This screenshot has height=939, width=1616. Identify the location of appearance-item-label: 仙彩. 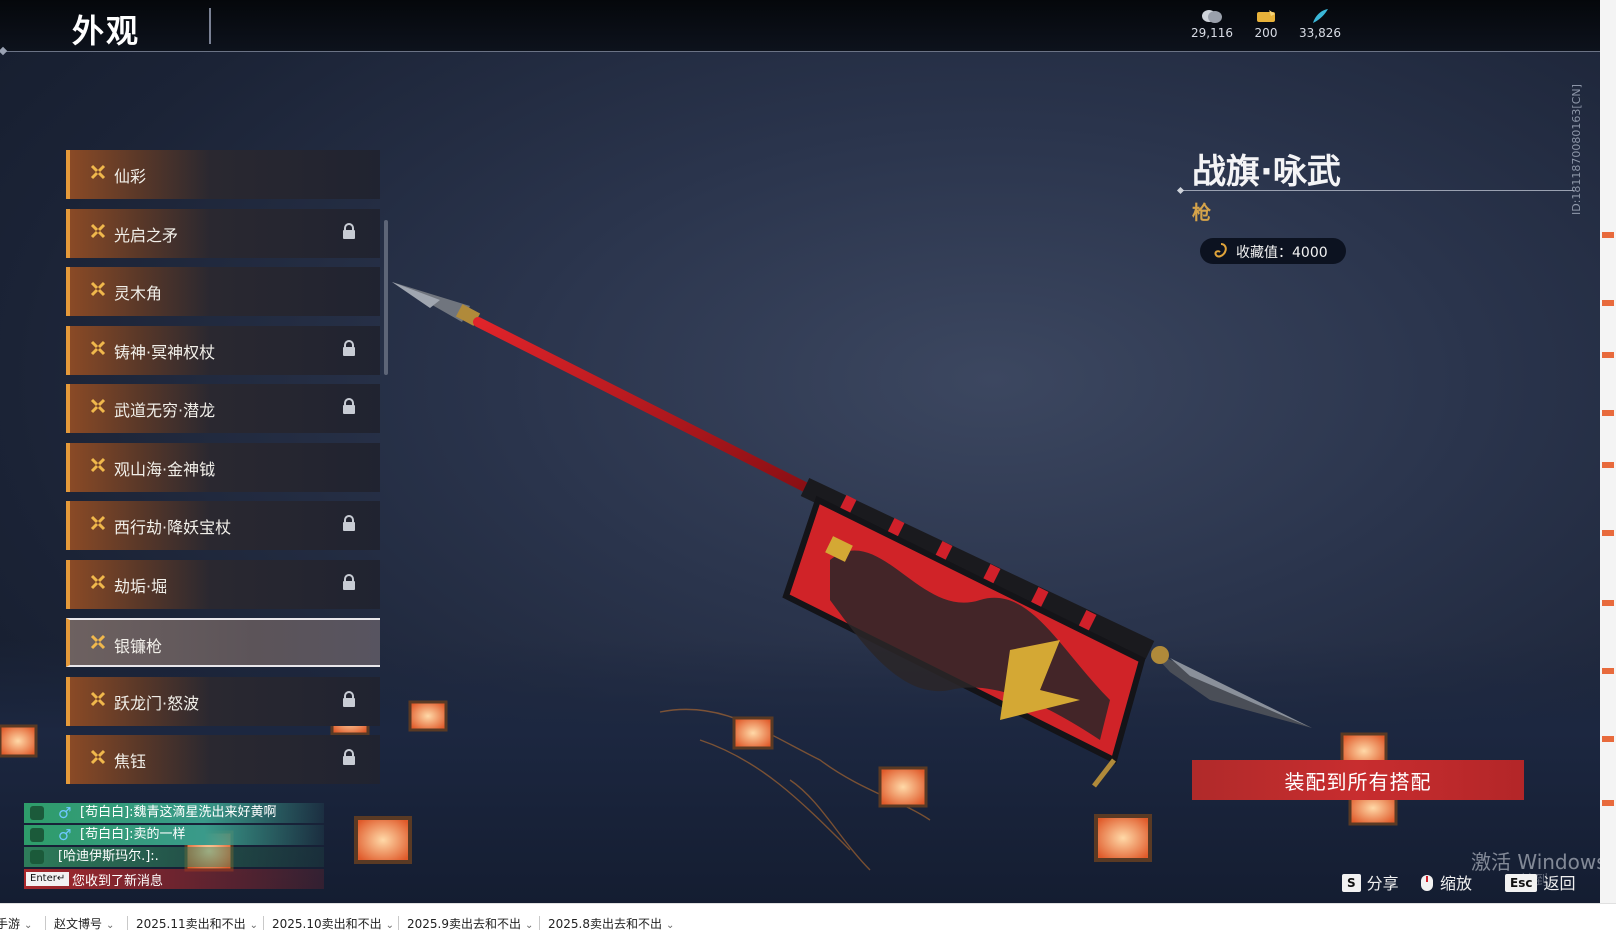
(130, 176).